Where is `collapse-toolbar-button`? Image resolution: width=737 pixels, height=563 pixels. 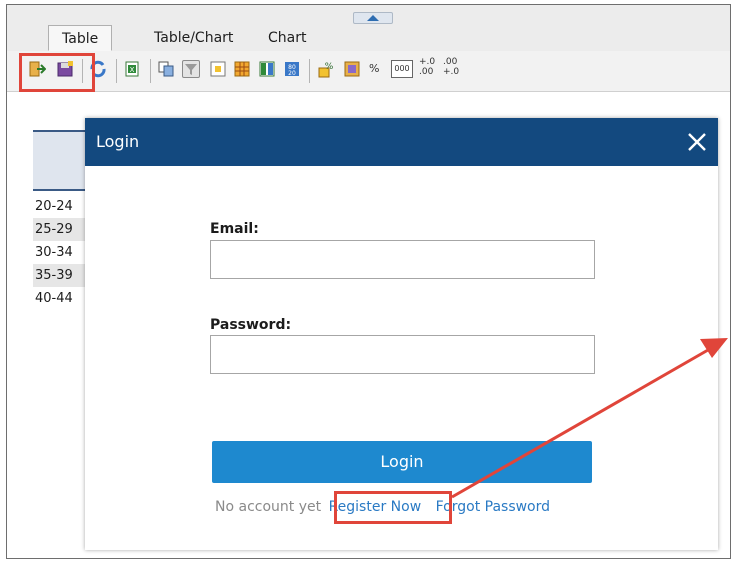
collapse-toolbar-button is located at coordinates (373, 18).